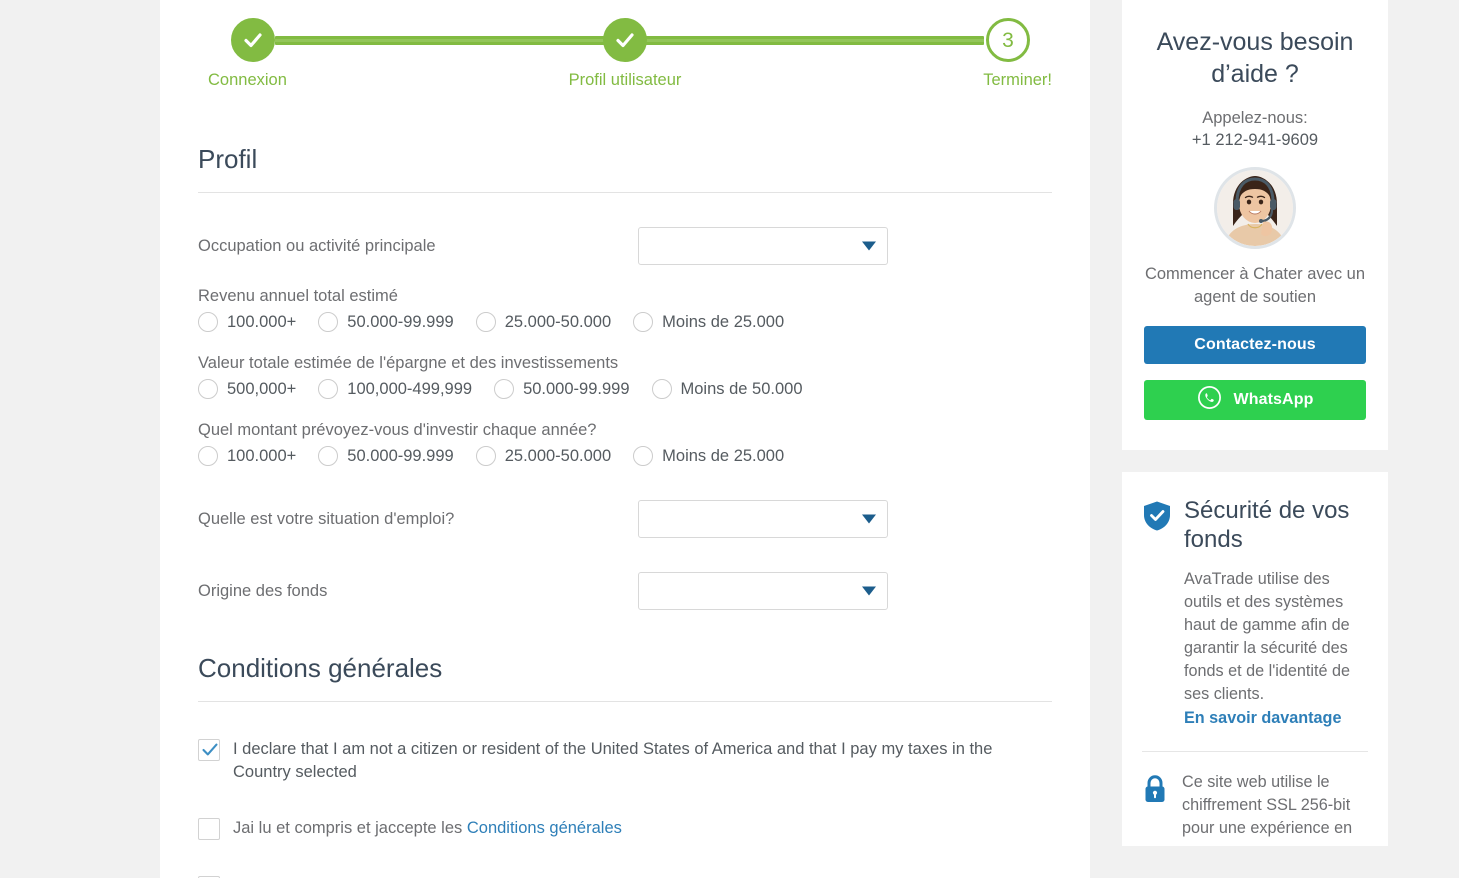 This screenshot has width=1459, height=878. I want to click on terms-accept-prefix: Jai lu et compris et jaccepte les, so click(350, 827).